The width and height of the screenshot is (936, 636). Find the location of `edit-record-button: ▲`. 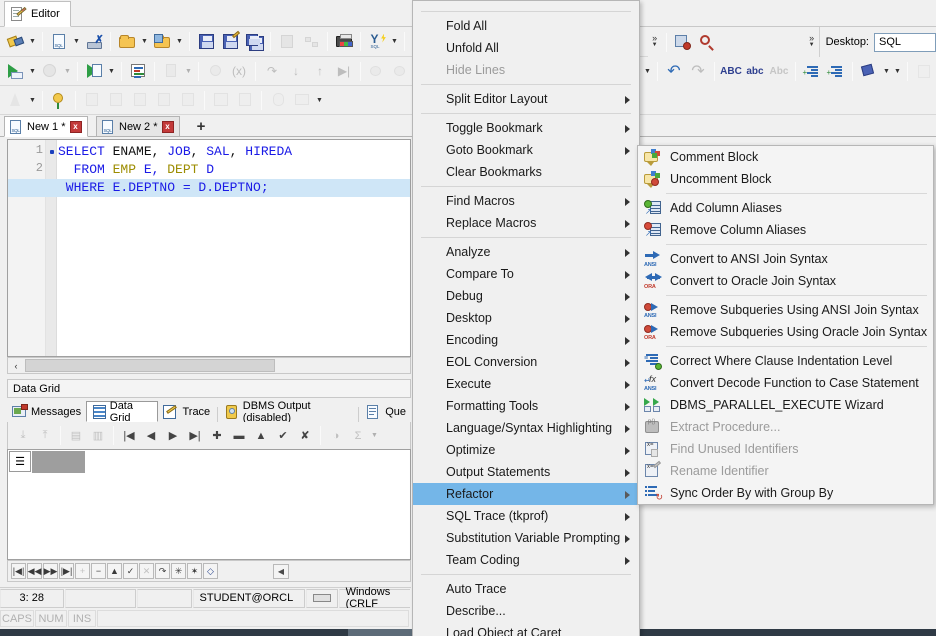

edit-record-button: ▲ is located at coordinates (261, 435).